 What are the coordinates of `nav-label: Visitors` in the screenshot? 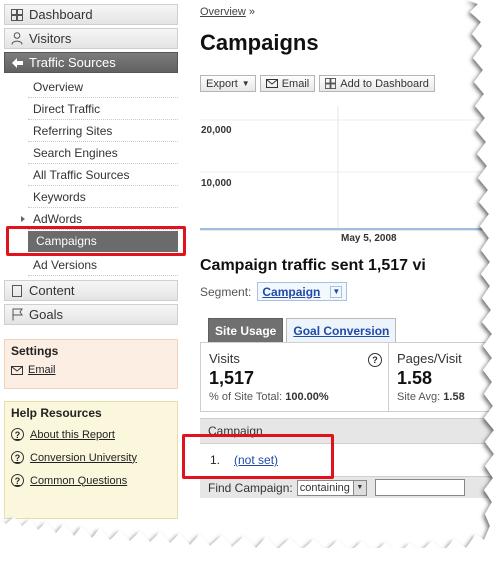 It's located at (50, 38).